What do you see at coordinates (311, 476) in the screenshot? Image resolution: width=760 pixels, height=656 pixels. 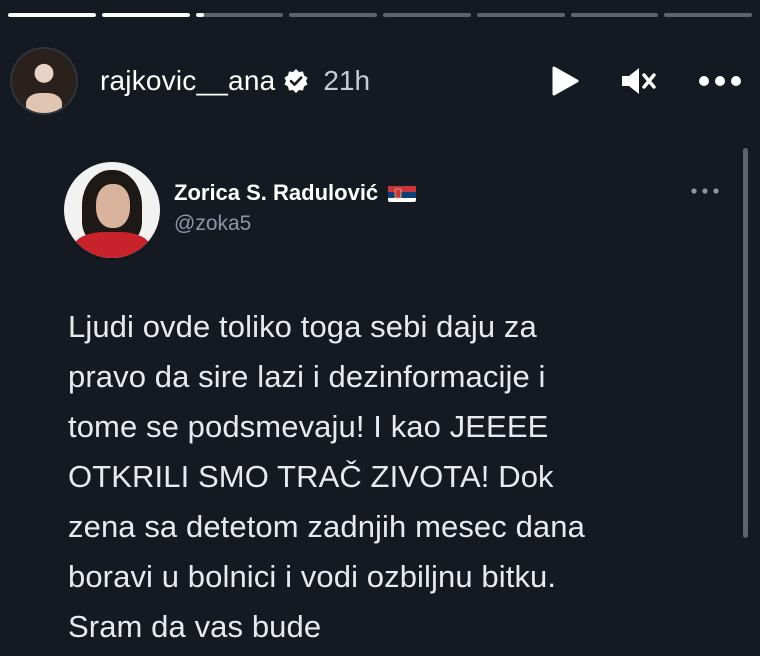 I see `tweet-text-line: OTKRILI SMO TRAČ ZIVOTA! Dok` at bounding box center [311, 476].